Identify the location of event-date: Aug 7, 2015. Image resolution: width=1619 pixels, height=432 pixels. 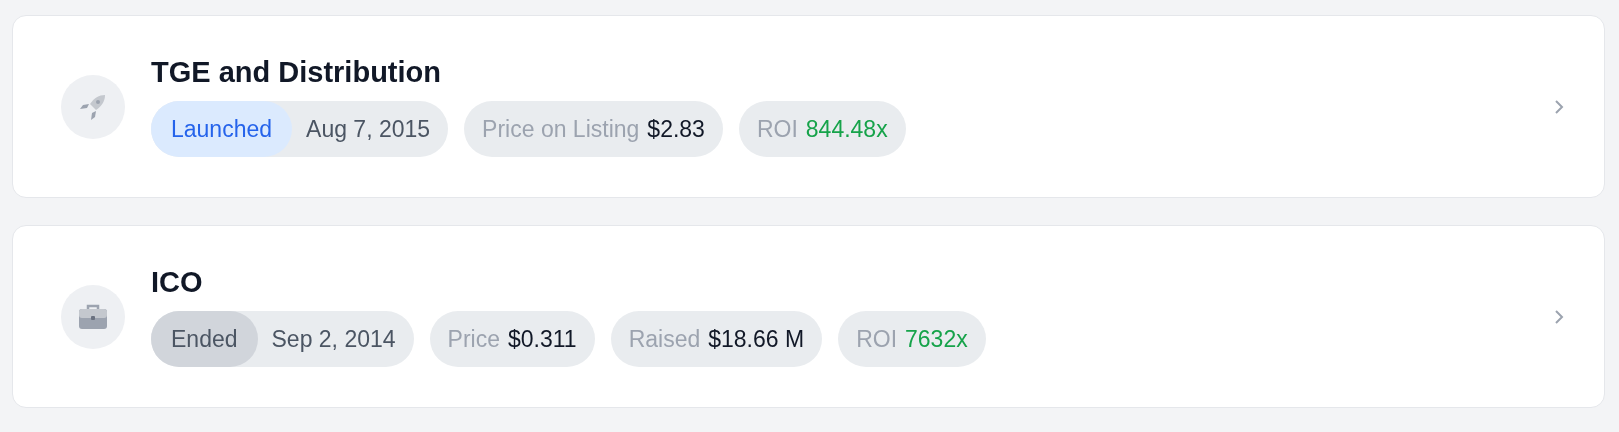
(368, 129).